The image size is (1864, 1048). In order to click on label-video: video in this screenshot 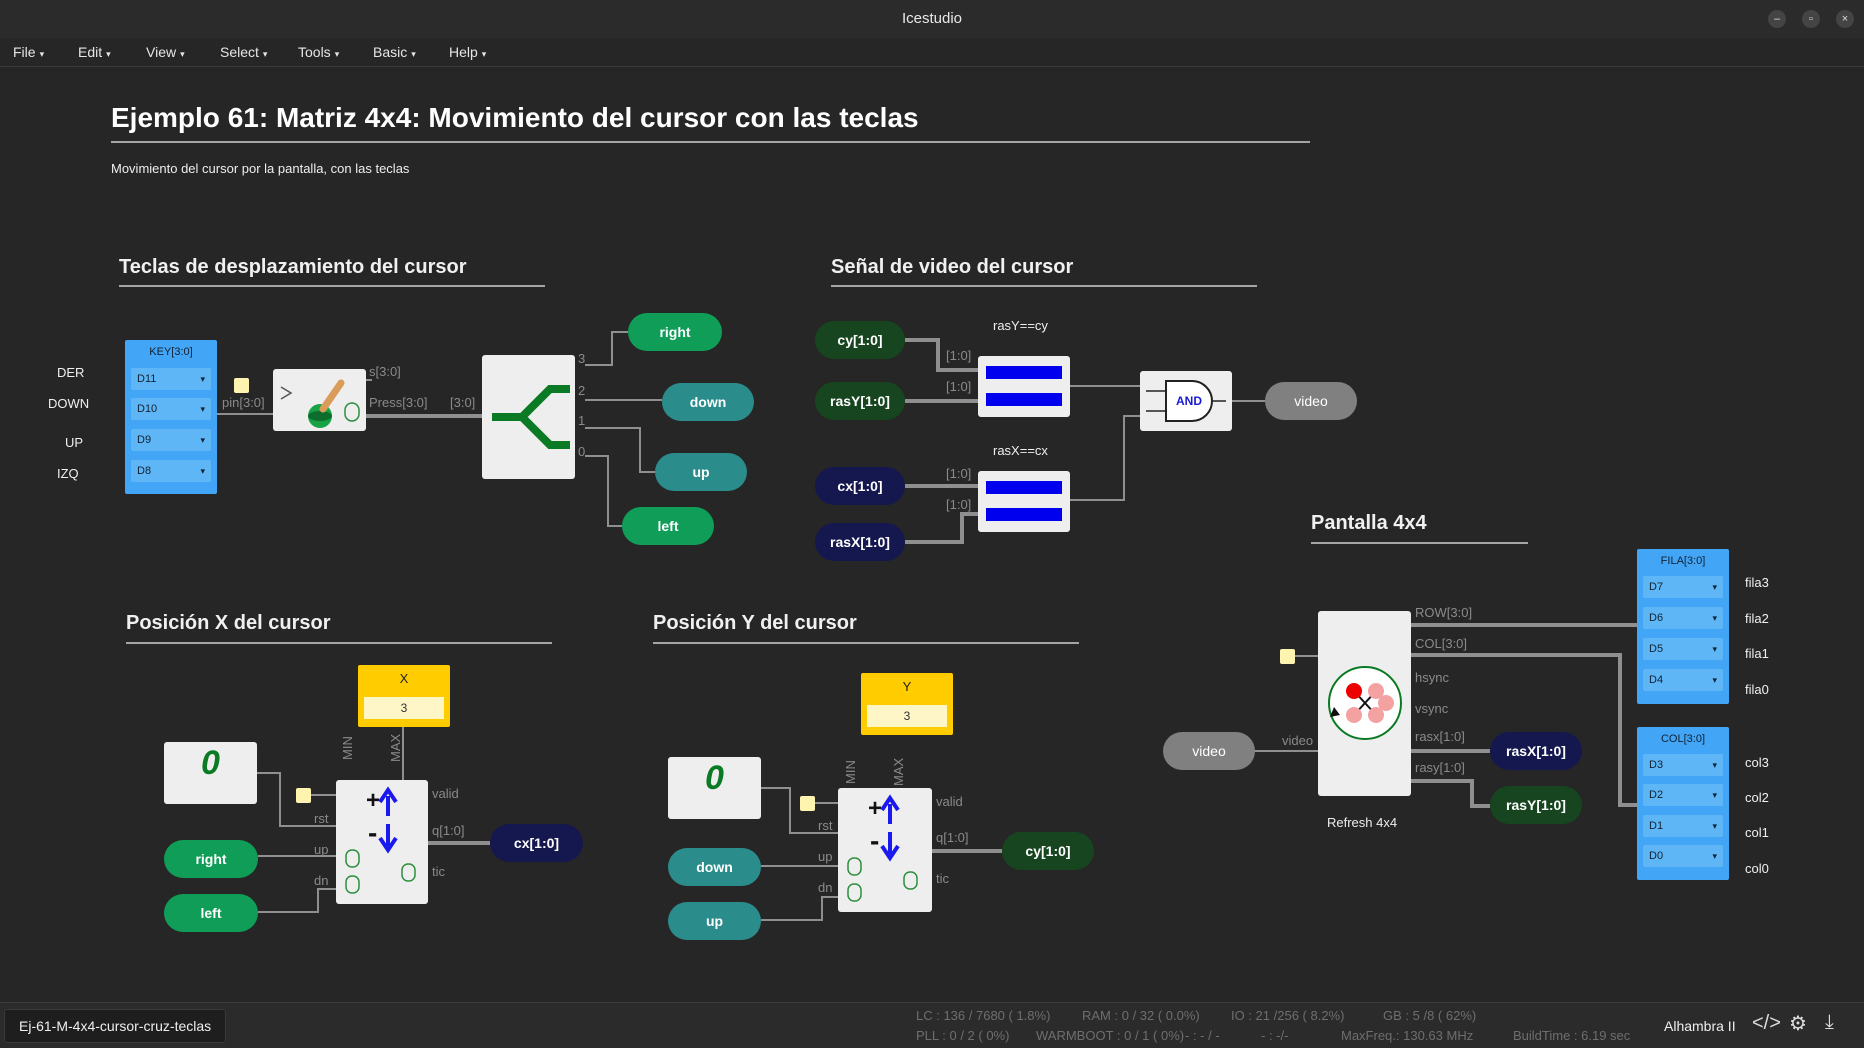, I will do `click(1311, 401)`.